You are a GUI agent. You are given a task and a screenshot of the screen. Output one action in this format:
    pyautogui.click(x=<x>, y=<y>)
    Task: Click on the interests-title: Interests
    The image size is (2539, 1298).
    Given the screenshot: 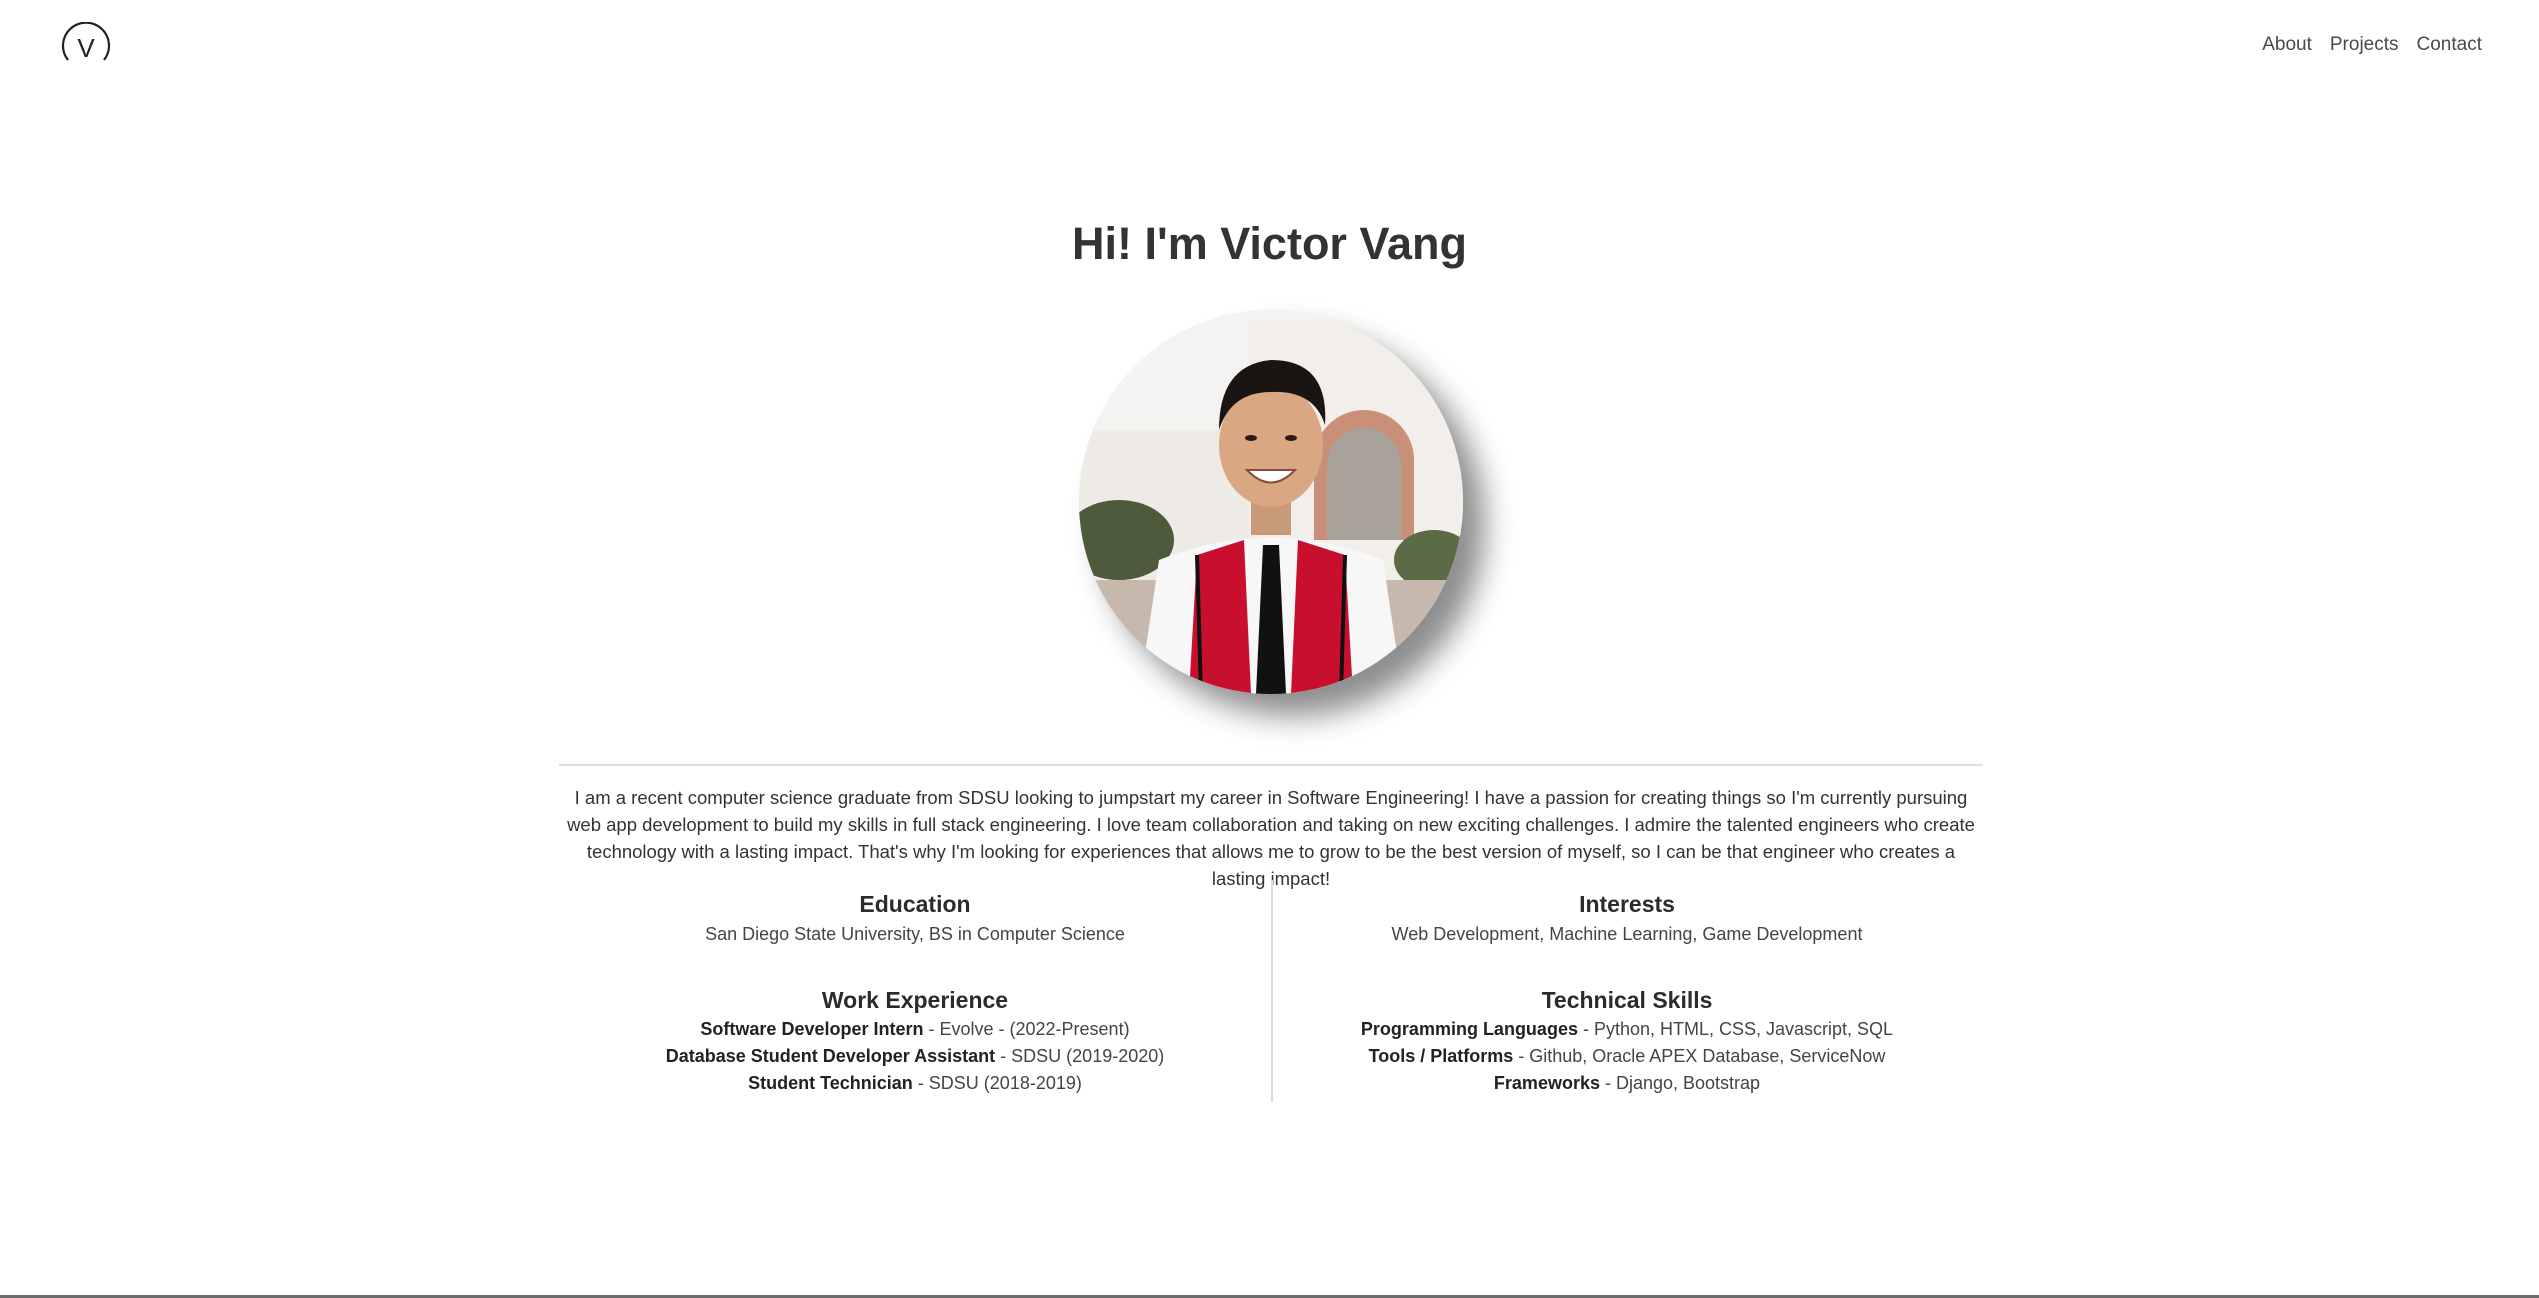 What is the action you would take?
    pyautogui.click(x=1627, y=904)
    